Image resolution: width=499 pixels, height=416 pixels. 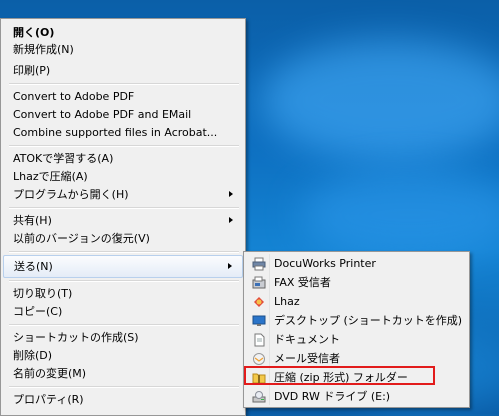 What do you see at coordinates (123, 373) in the screenshot?
I see `menu-item-rename: 名前の変更(M)` at bounding box center [123, 373].